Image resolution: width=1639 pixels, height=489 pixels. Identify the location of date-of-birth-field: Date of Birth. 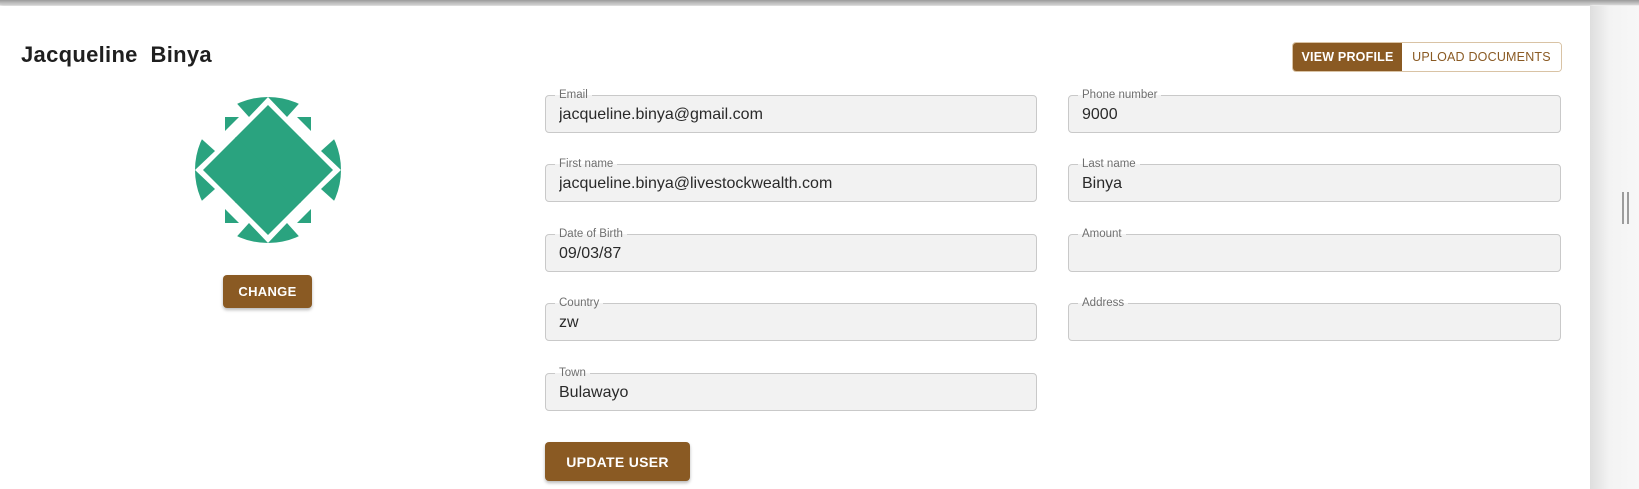
(791, 249).